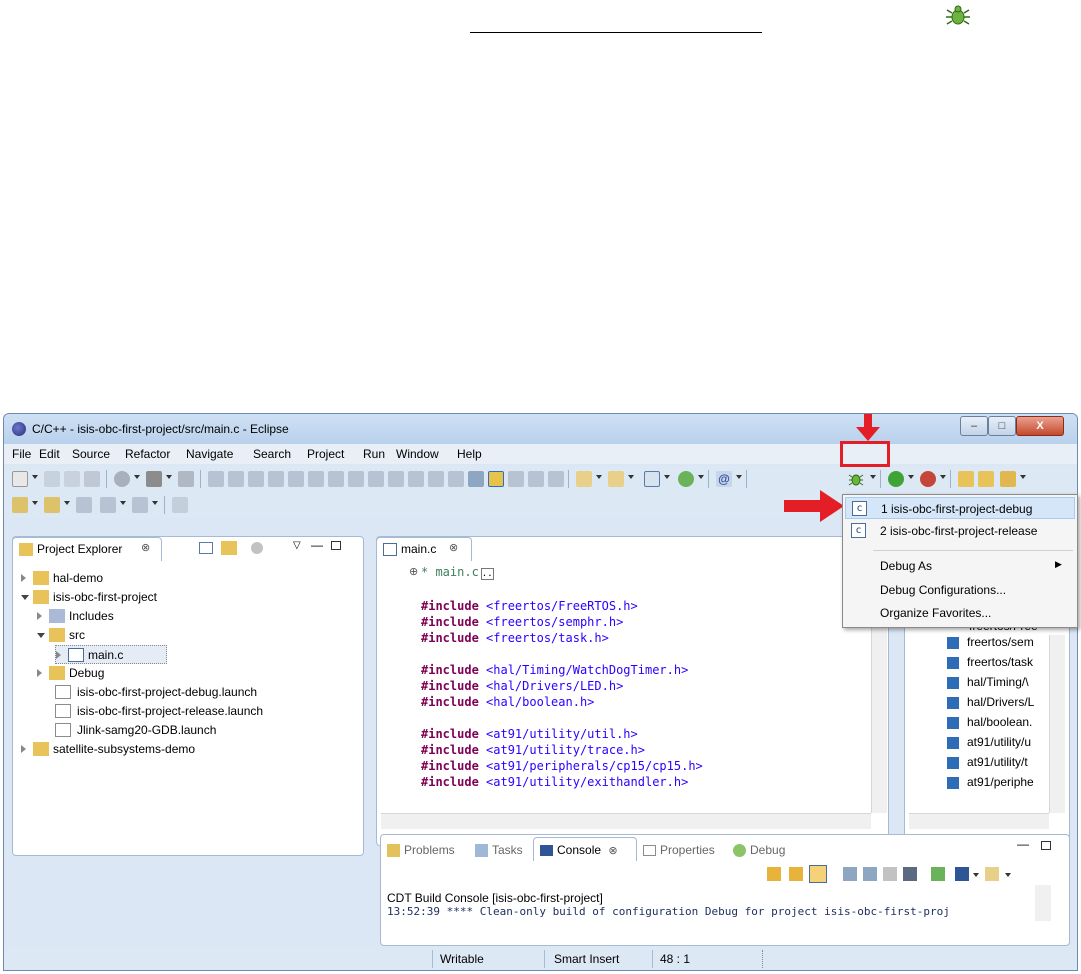 This screenshot has width=1081, height=974. I want to click on step-filter-icon, so click(376, 479).